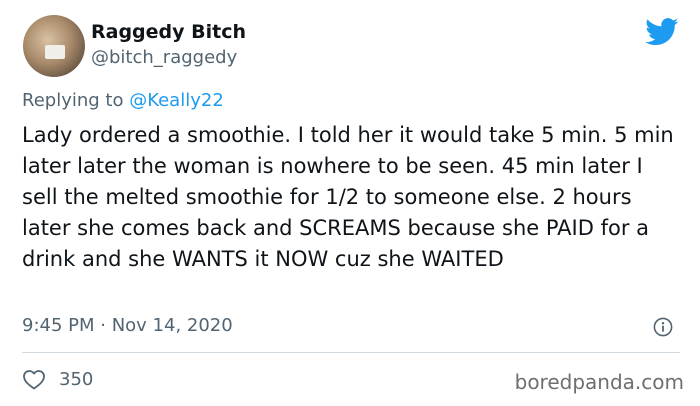 The width and height of the screenshot is (700, 406). What do you see at coordinates (76, 100) in the screenshot?
I see `replying-to-label: Replying to` at bounding box center [76, 100].